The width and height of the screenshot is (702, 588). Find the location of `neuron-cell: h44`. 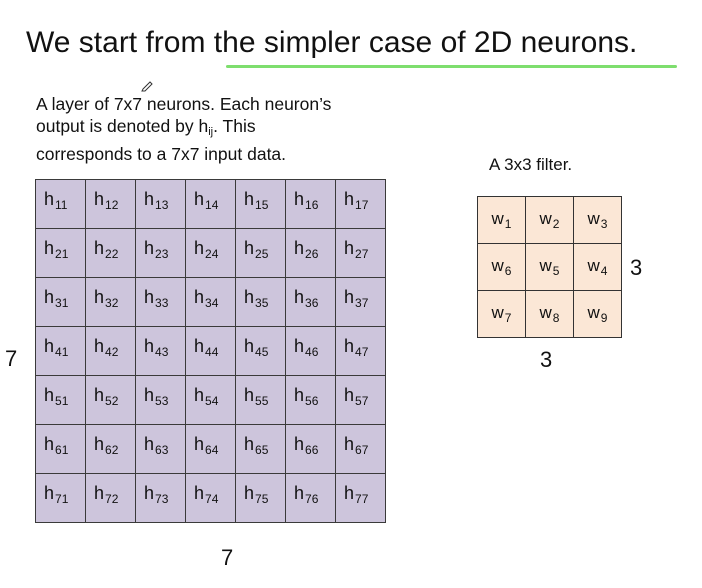

neuron-cell: h44 is located at coordinates (210, 351).